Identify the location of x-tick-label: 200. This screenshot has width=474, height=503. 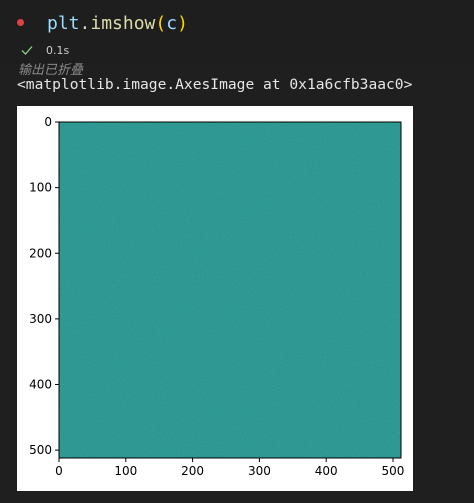
(192, 471).